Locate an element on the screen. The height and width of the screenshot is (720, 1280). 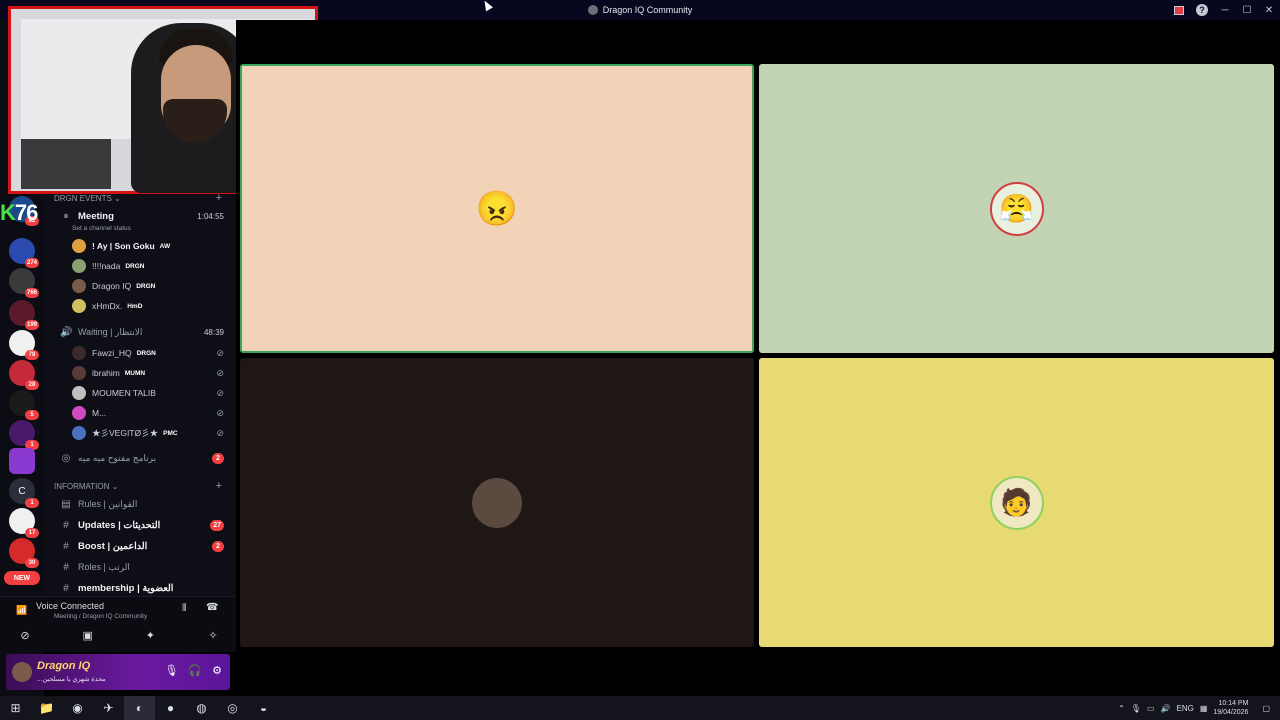
server-icon: 199 is located at coordinates (24, 315).